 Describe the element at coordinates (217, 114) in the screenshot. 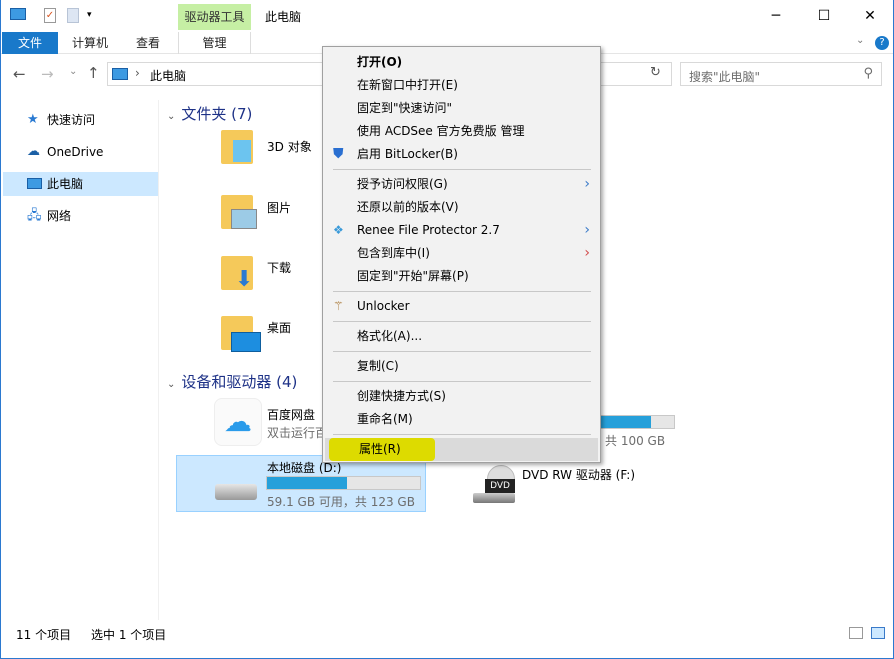

I see `group-title: 文件夹 (7)` at that location.